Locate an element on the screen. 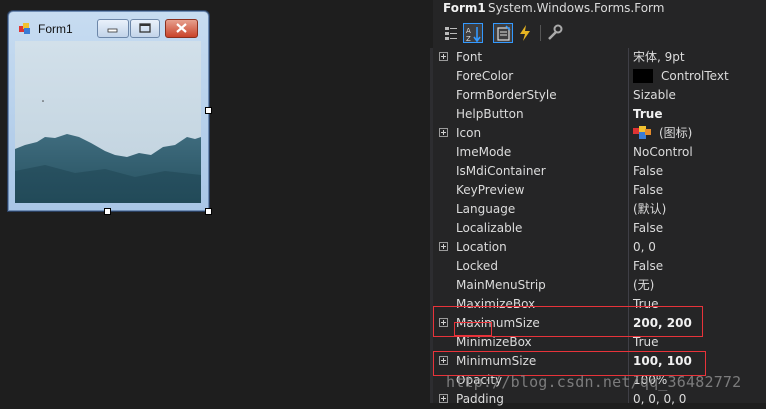  object-selector: Form1 System.Windows.Forms.Form is located at coordinates (599, 9).